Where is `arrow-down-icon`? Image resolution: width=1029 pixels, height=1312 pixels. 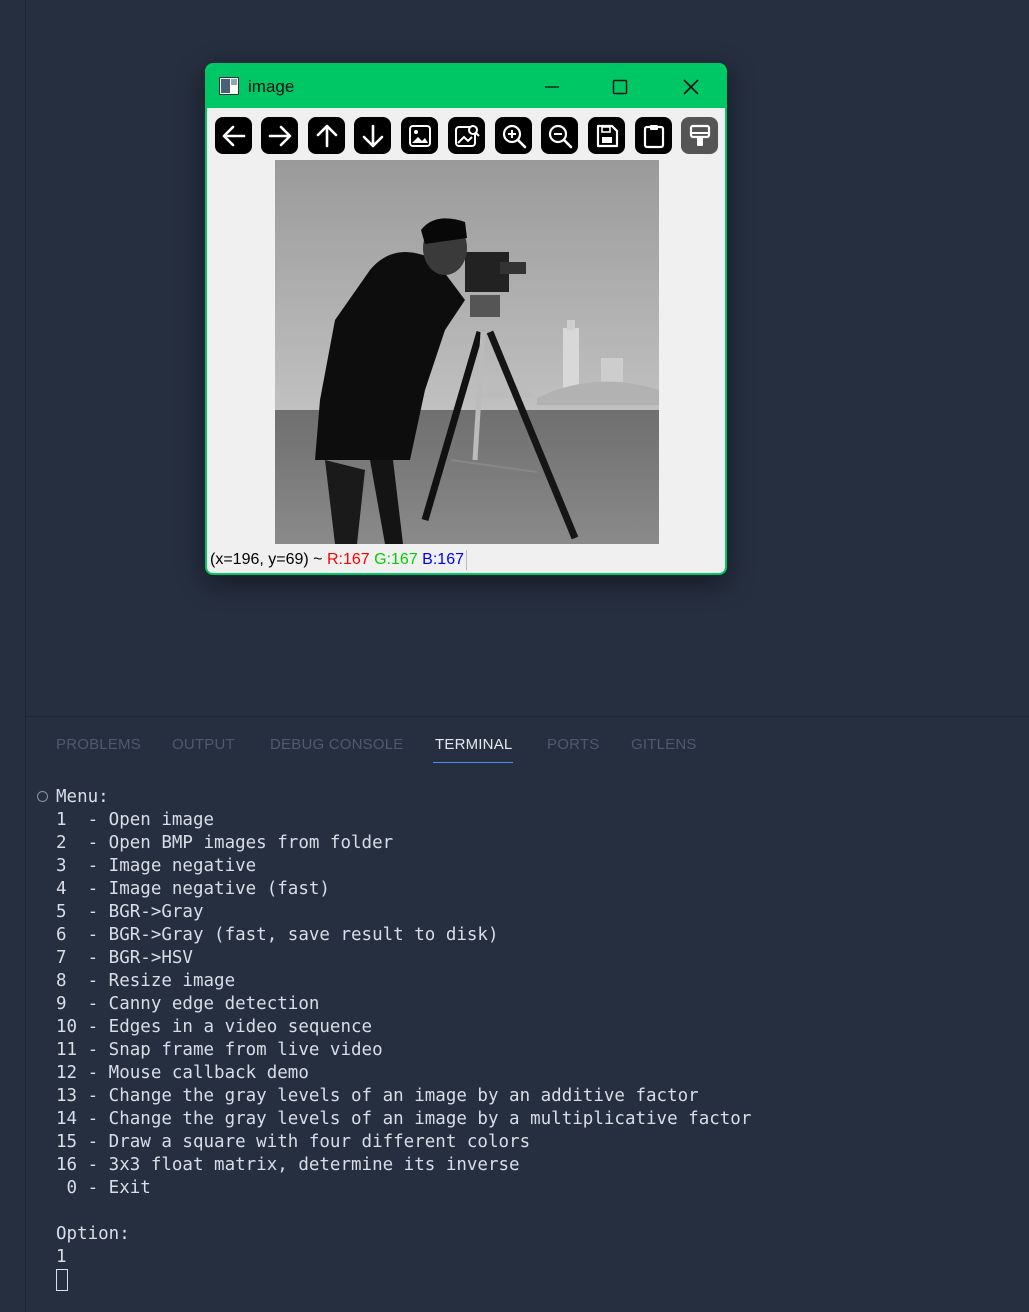 arrow-down-icon is located at coordinates (372, 135).